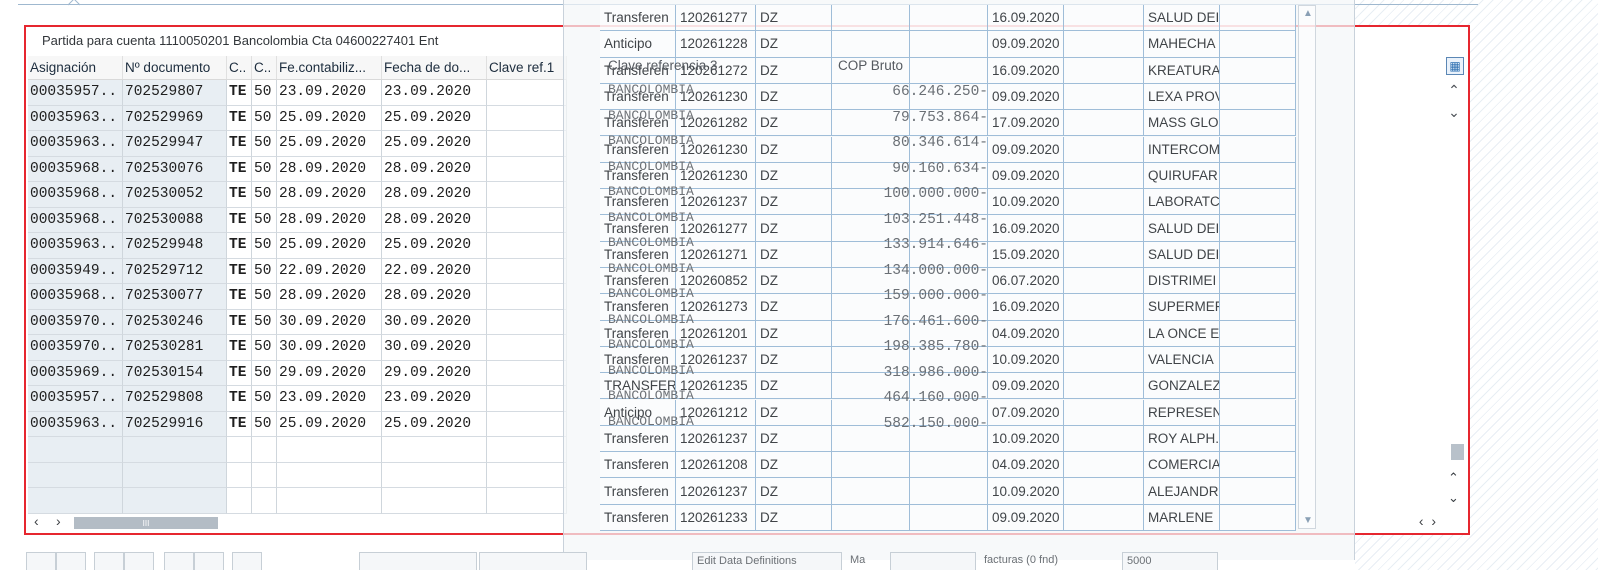 Image resolution: width=1598 pixels, height=570 pixels. Describe the element at coordinates (1182, 386) in the screenshot. I see `overlay-cell: GONZALEZ` at that location.